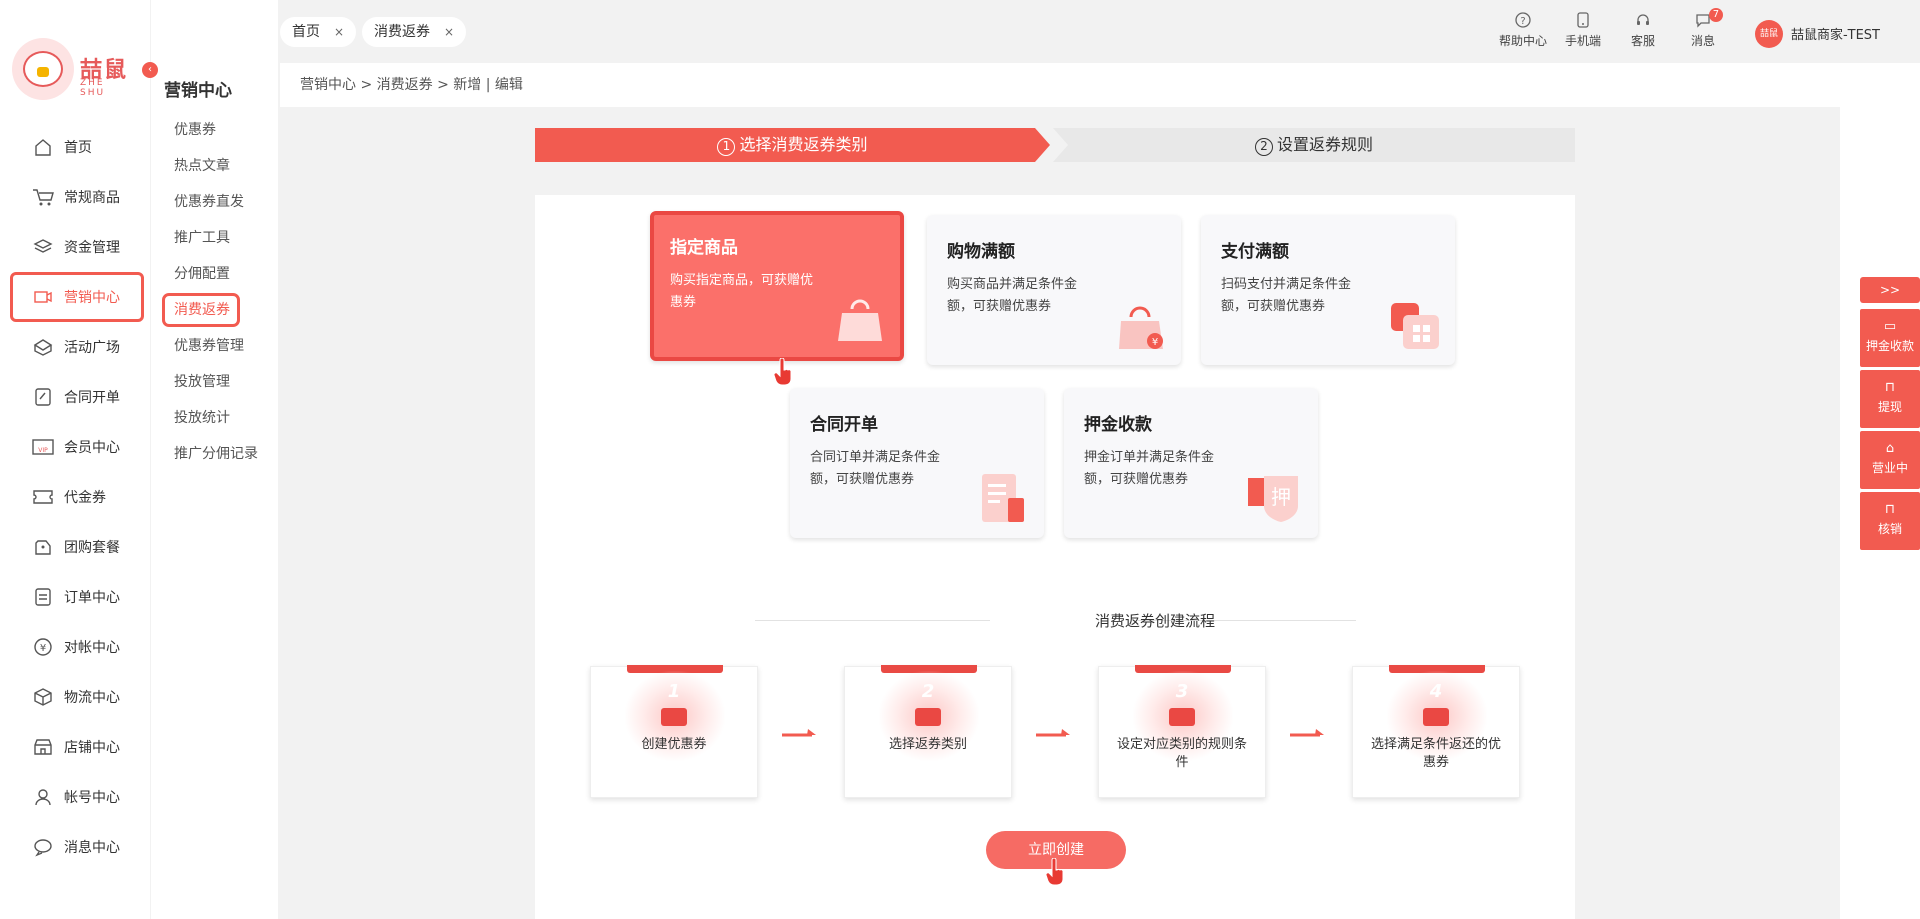 This screenshot has height=919, width=1920. What do you see at coordinates (1154, 621) in the screenshot?
I see `flow-title: 消费返券创建流程` at bounding box center [1154, 621].